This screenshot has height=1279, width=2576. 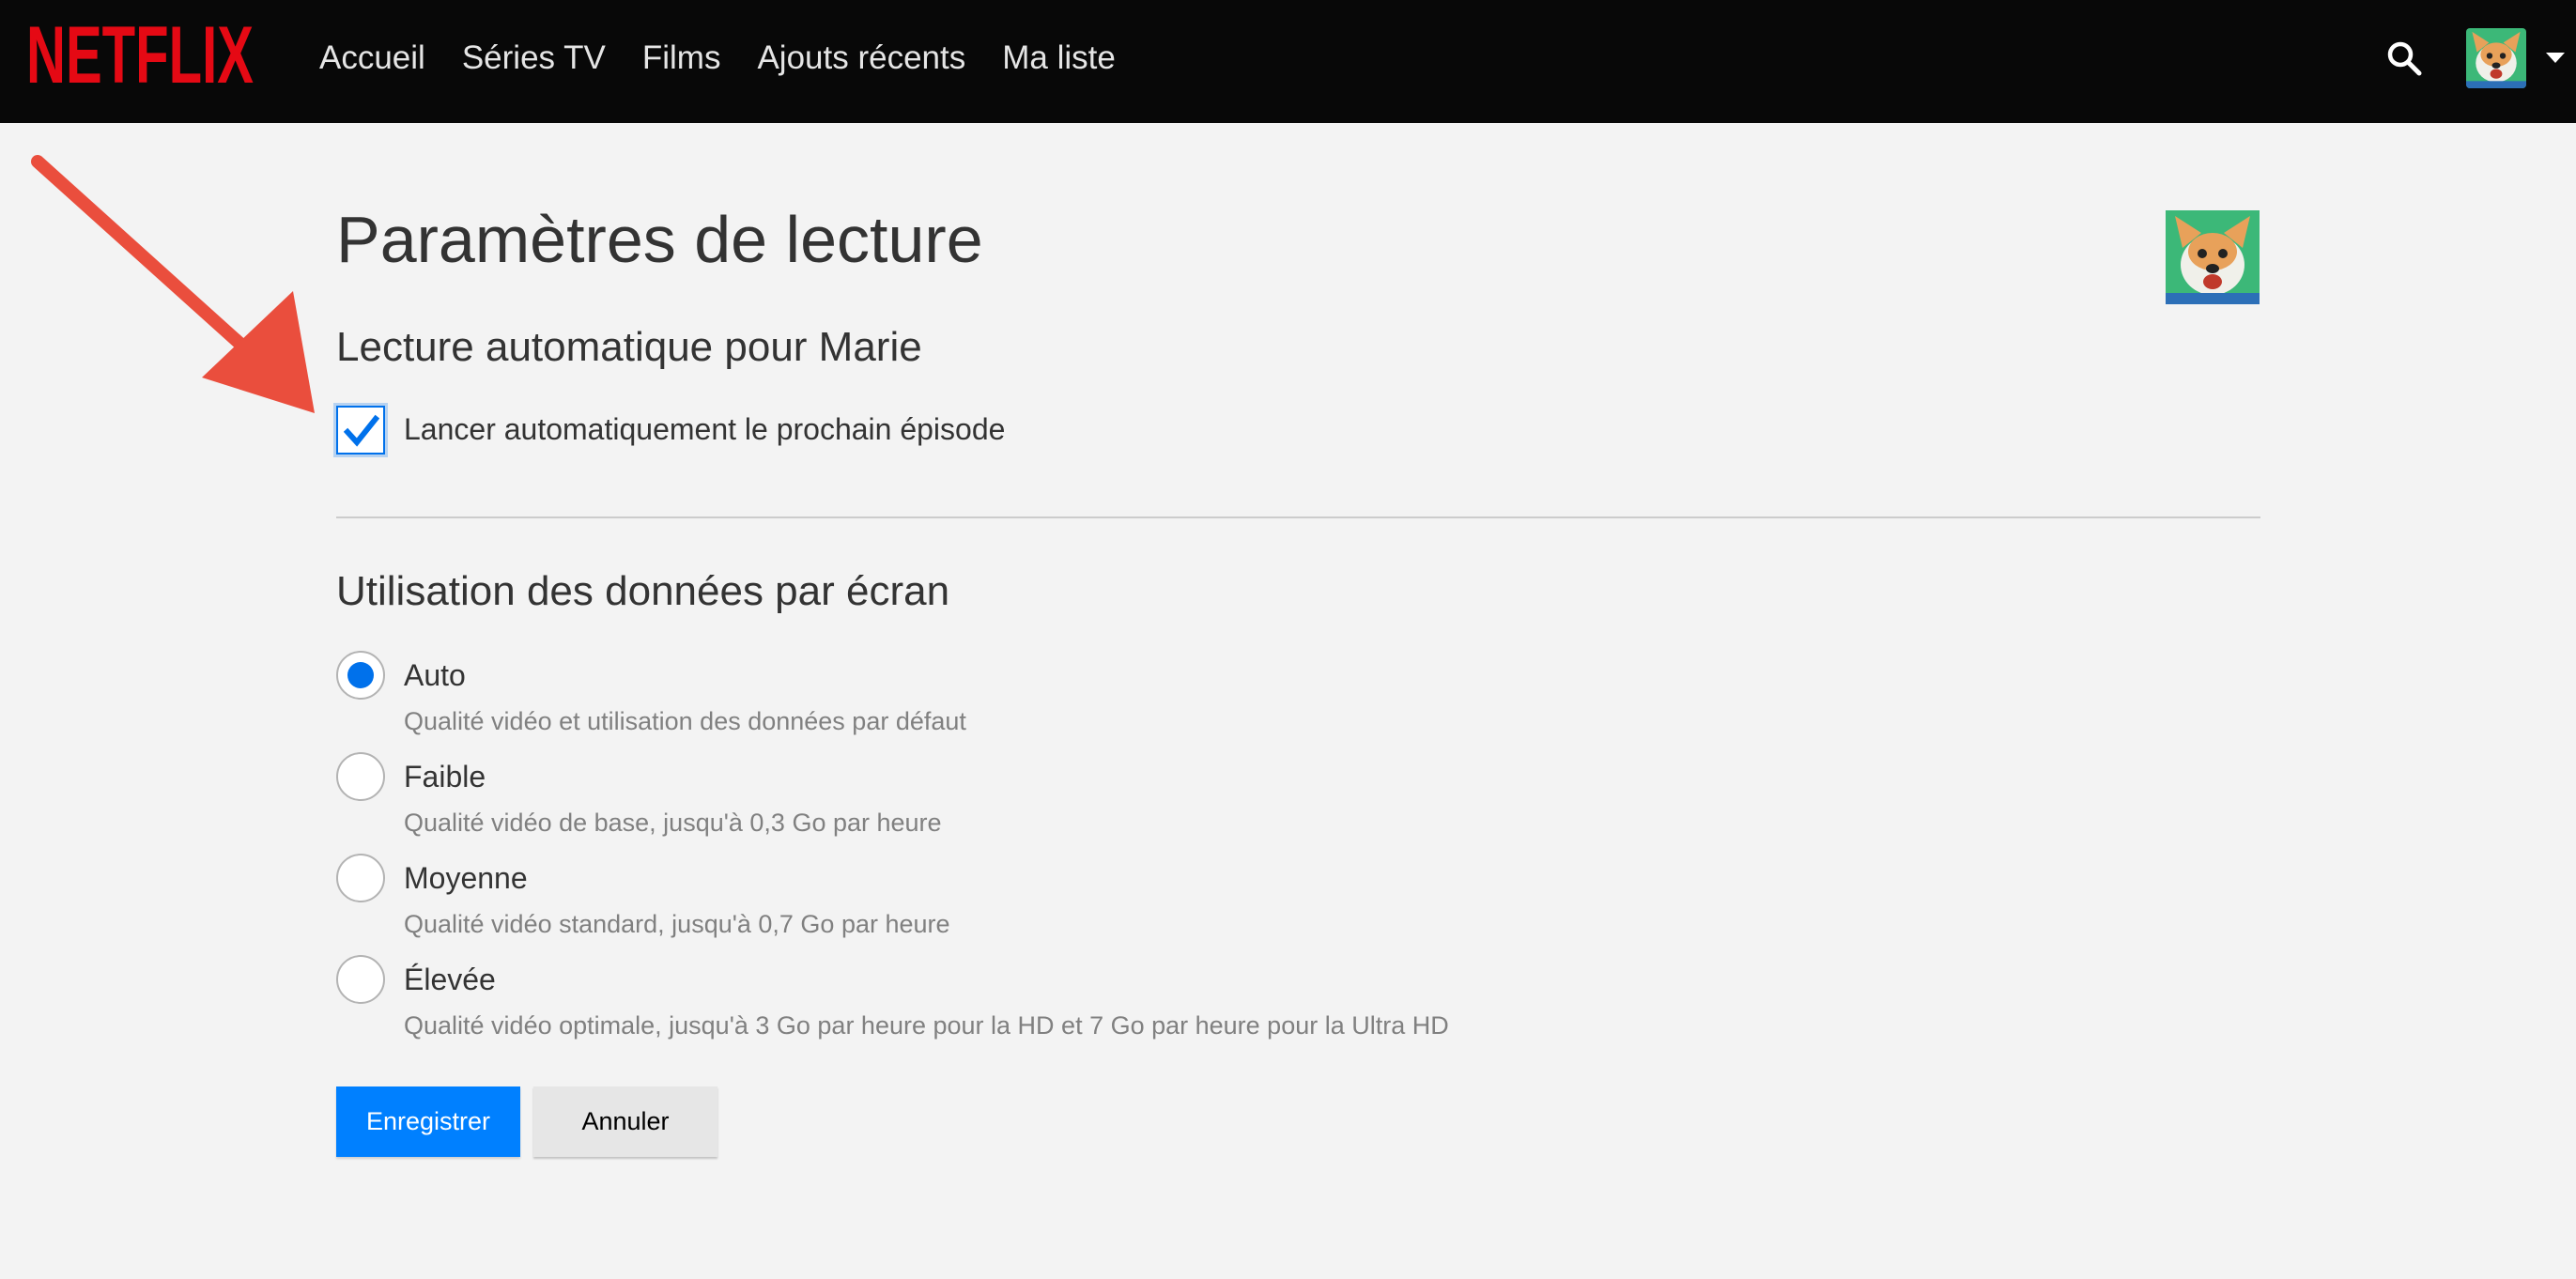 What do you see at coordinates (643, 591) in the screenshot?
I see `data-usage-section-title: Utilisation des données par écran` at bounding box center [643, 591].